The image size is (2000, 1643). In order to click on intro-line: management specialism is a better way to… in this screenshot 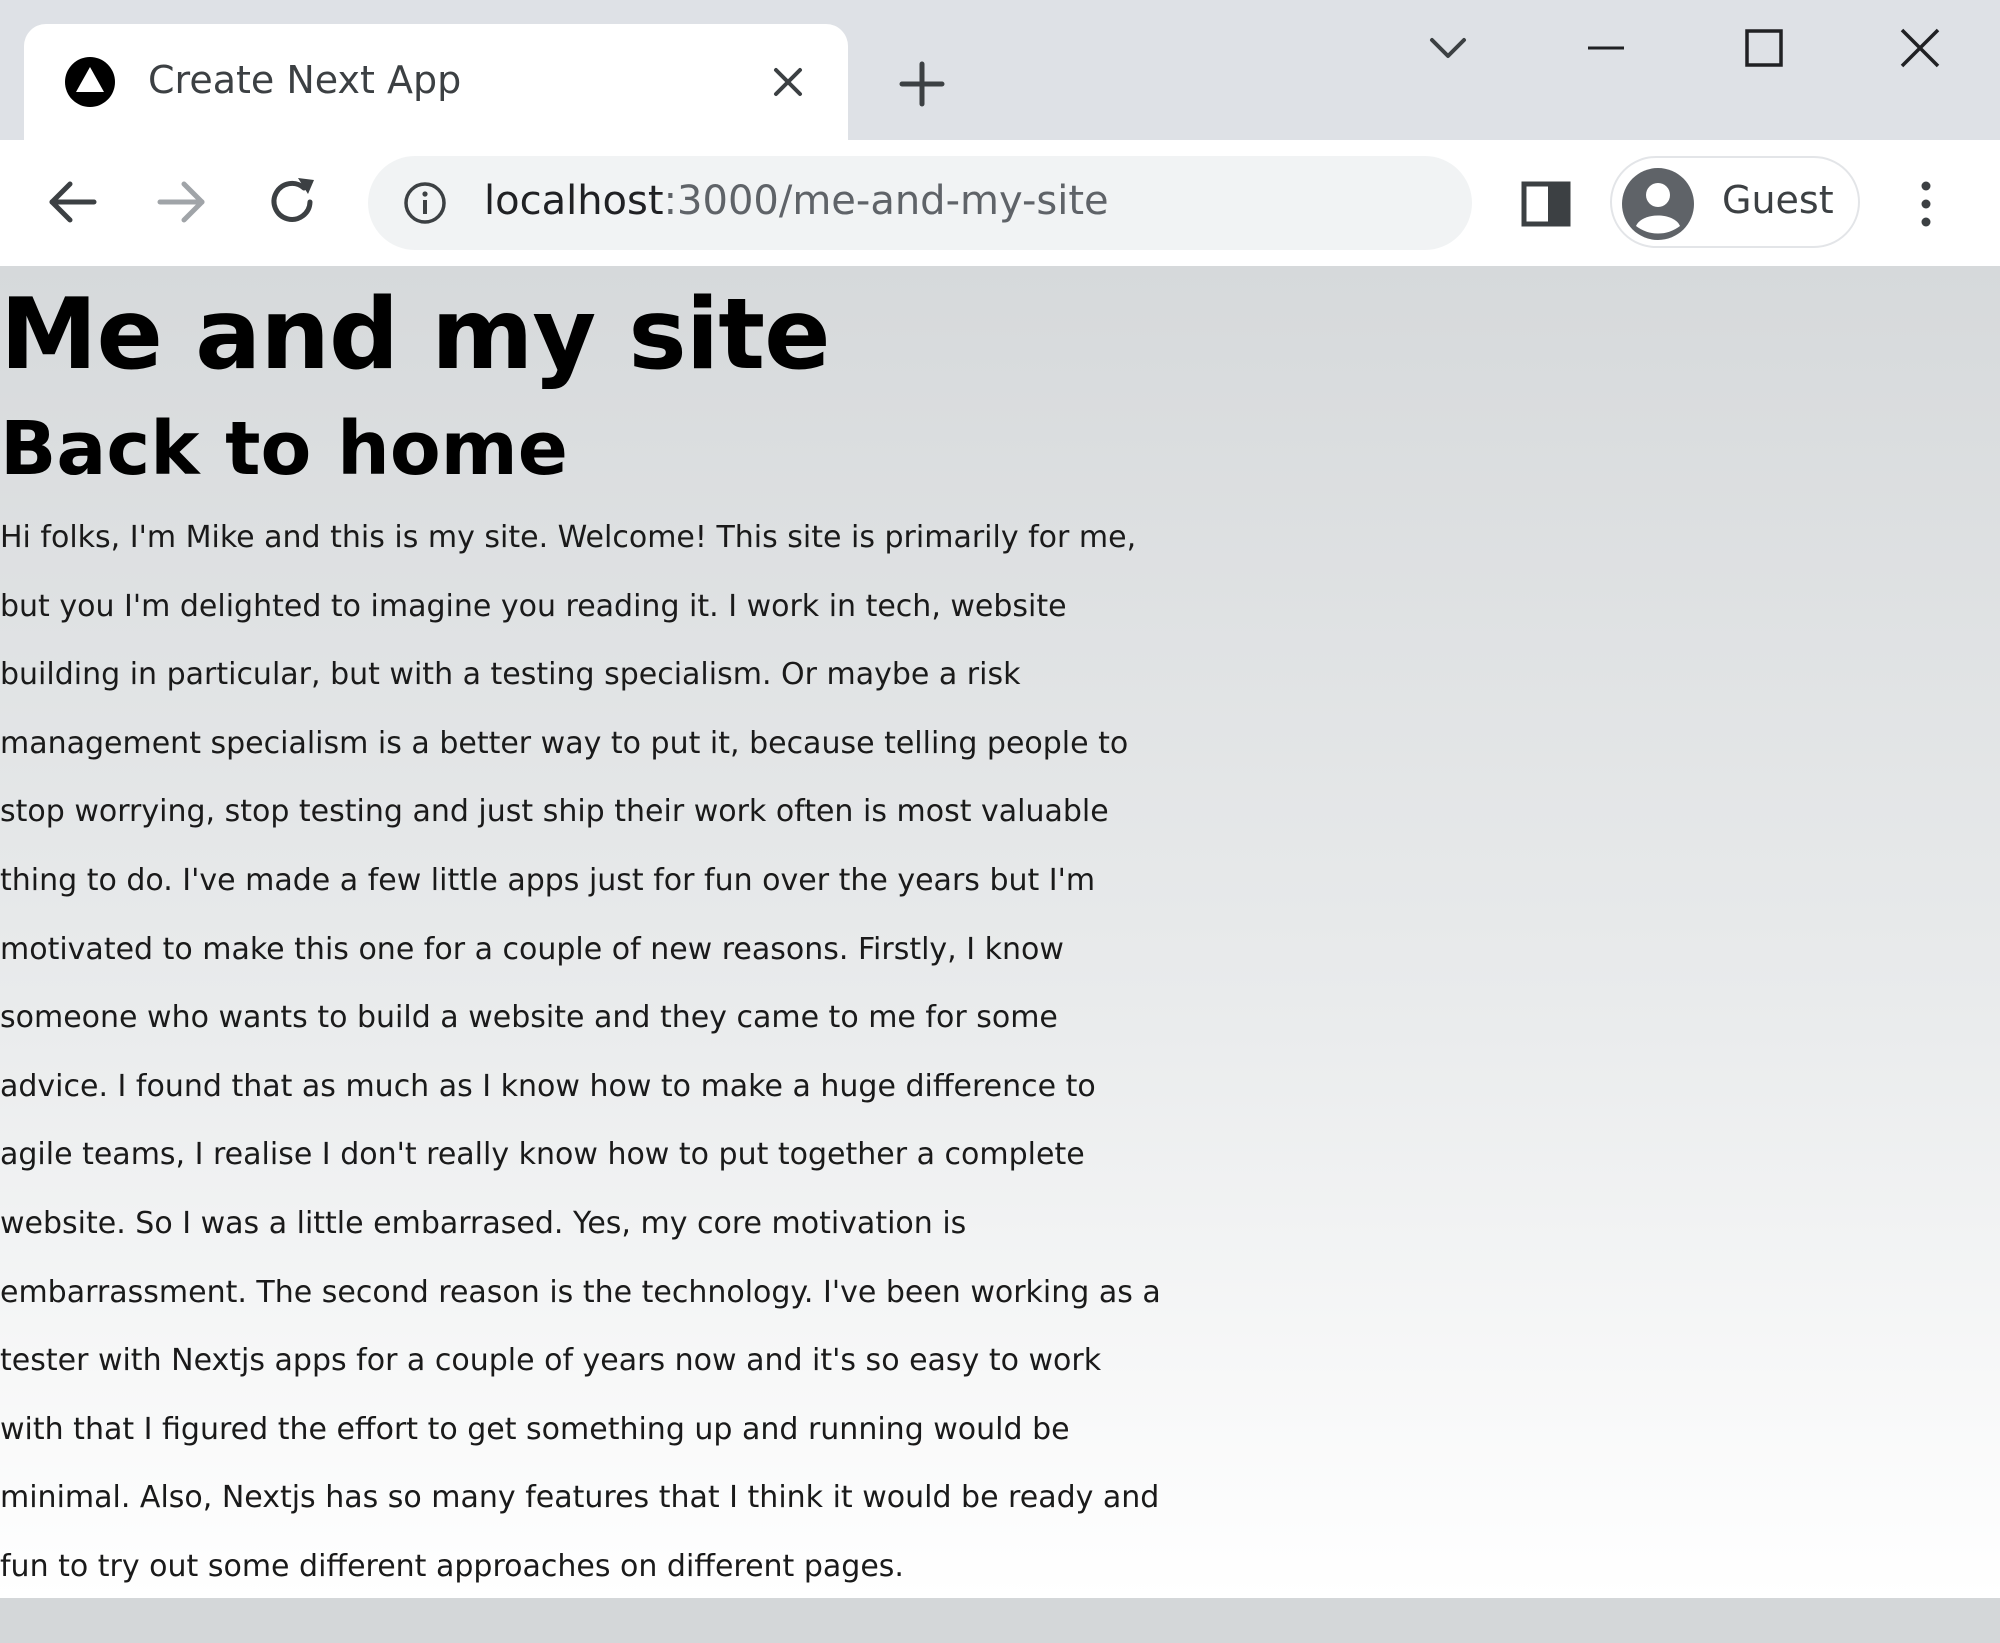, I will do `click(564, 743)`.